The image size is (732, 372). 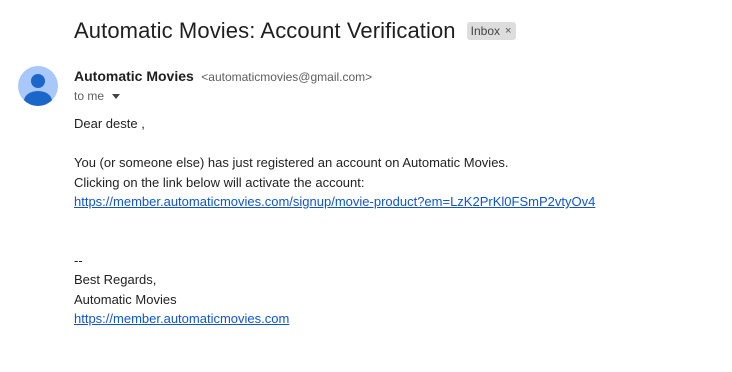 I want to click on recipient-text: to me, so click(x=89, y=96).